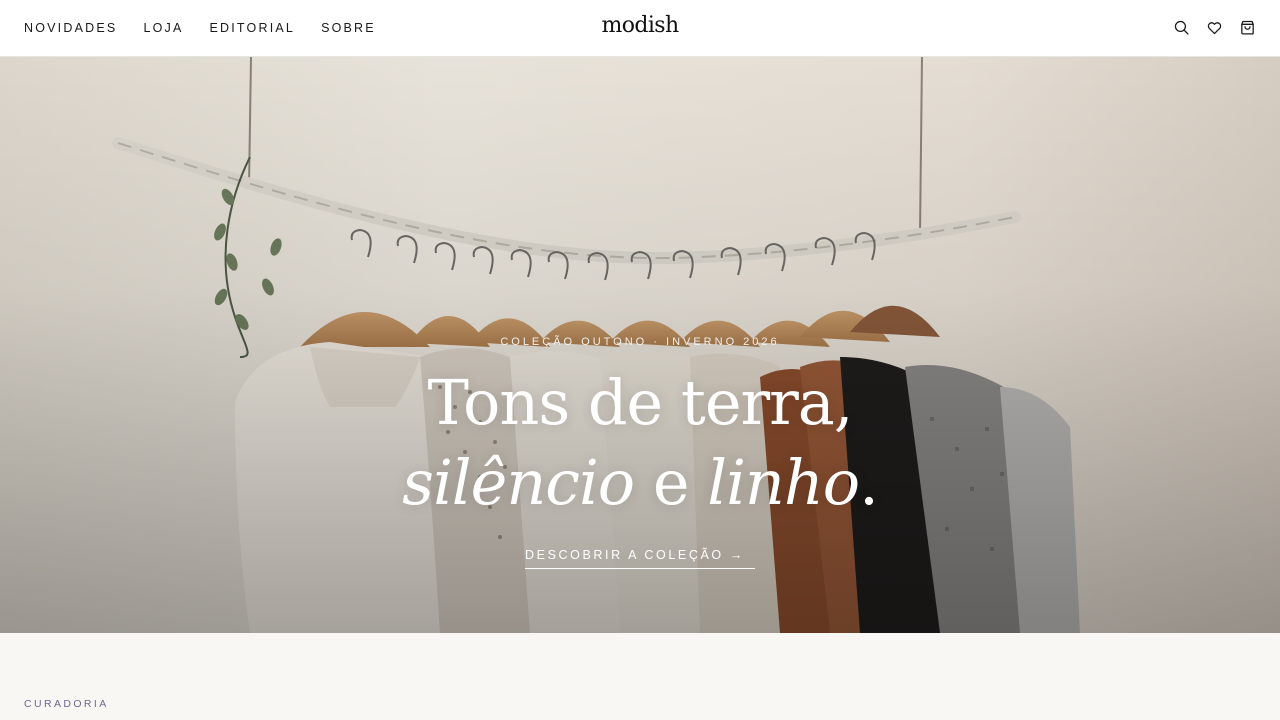 The image size is (1280, 720). I want to click on brand-logo: modish, so click(640, 25).